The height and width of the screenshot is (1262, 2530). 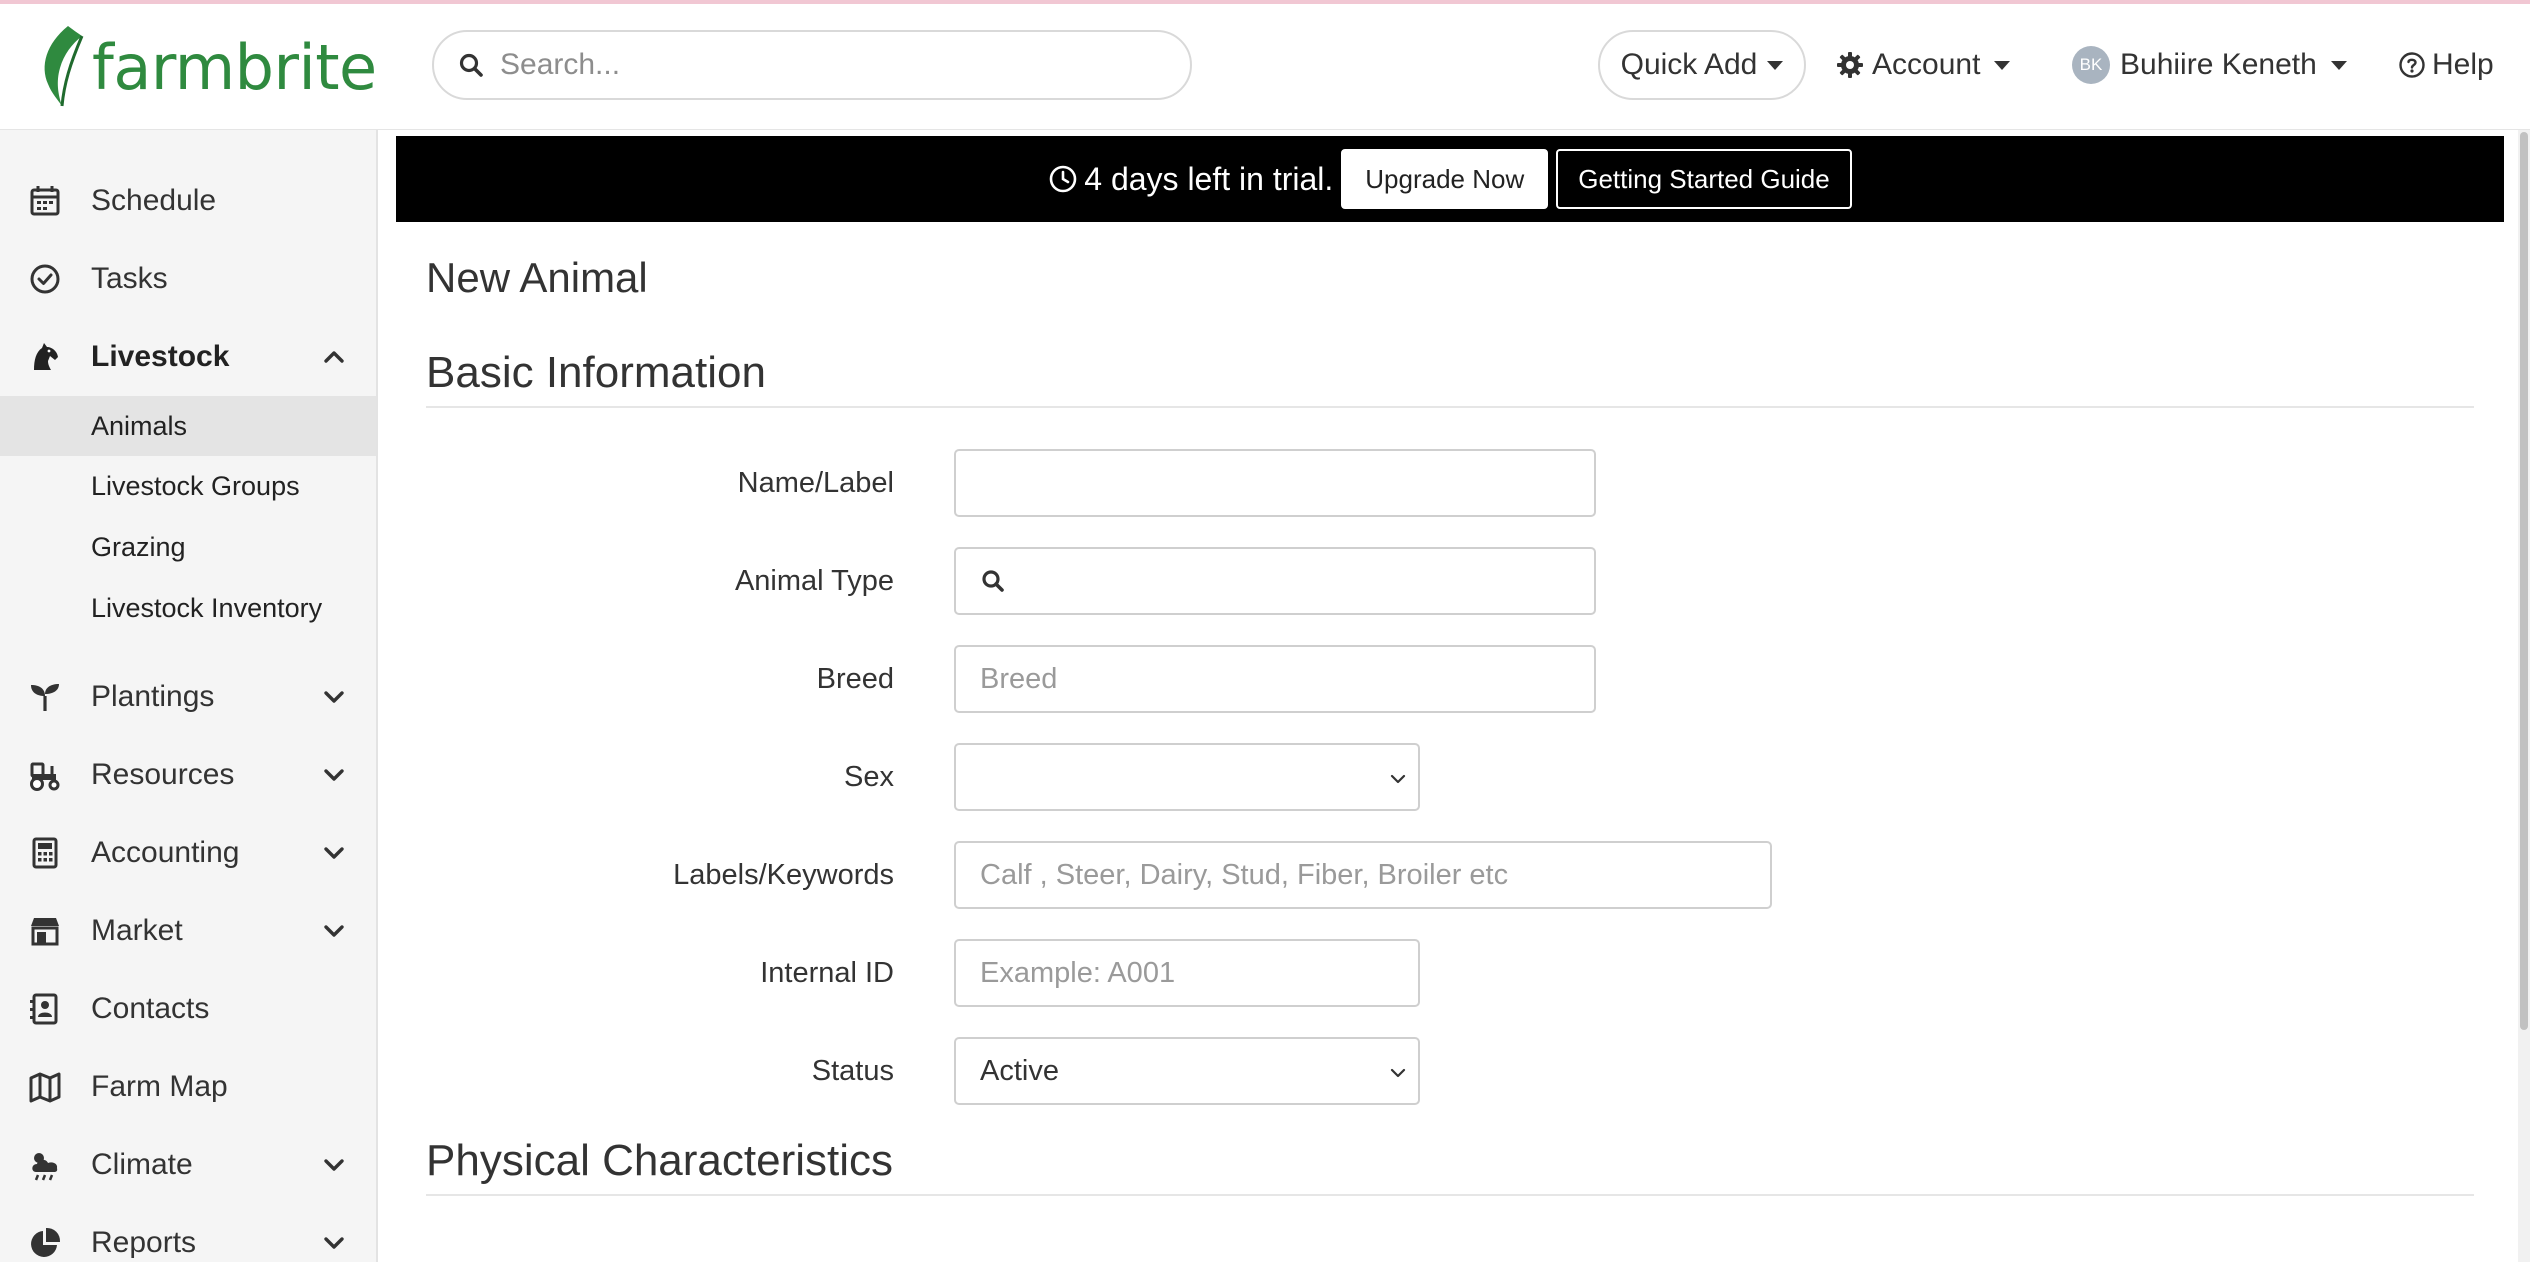 I want to click on account-label: Account, so click(x=1926, y=64).